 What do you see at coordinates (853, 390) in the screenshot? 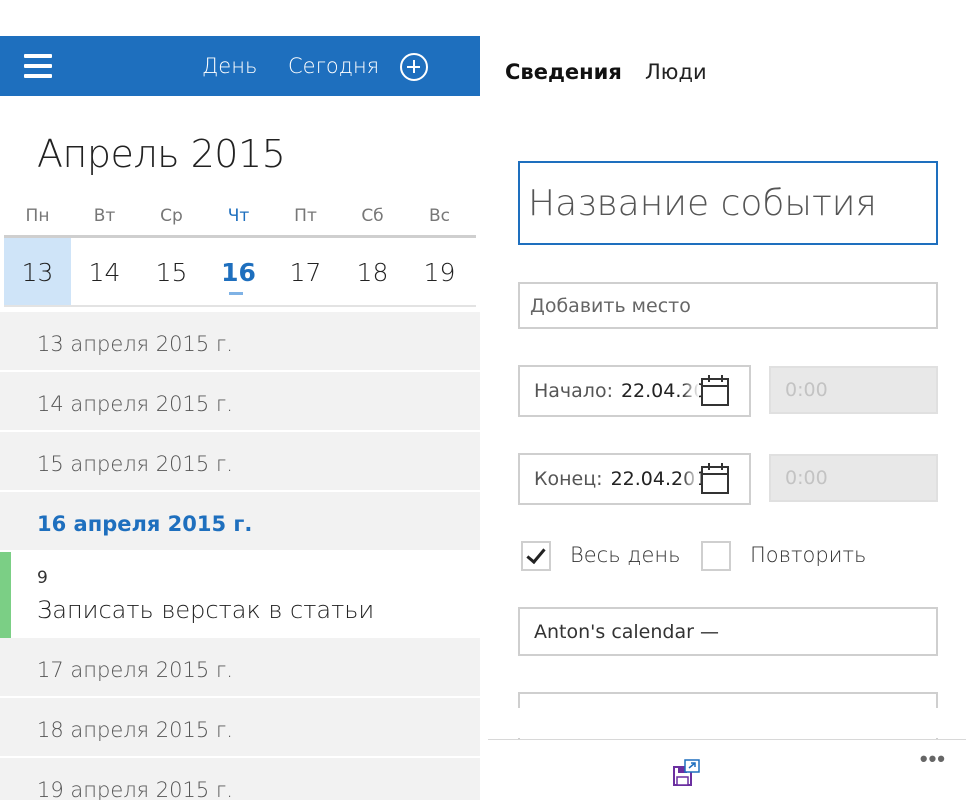
I see `start-time-field: 0:00` at bounding box center [853, 390].